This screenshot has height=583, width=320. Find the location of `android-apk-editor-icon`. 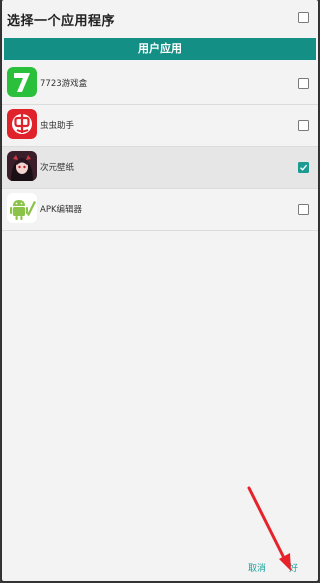

android-apk-editor-icon is located at coordinates (22, 208).